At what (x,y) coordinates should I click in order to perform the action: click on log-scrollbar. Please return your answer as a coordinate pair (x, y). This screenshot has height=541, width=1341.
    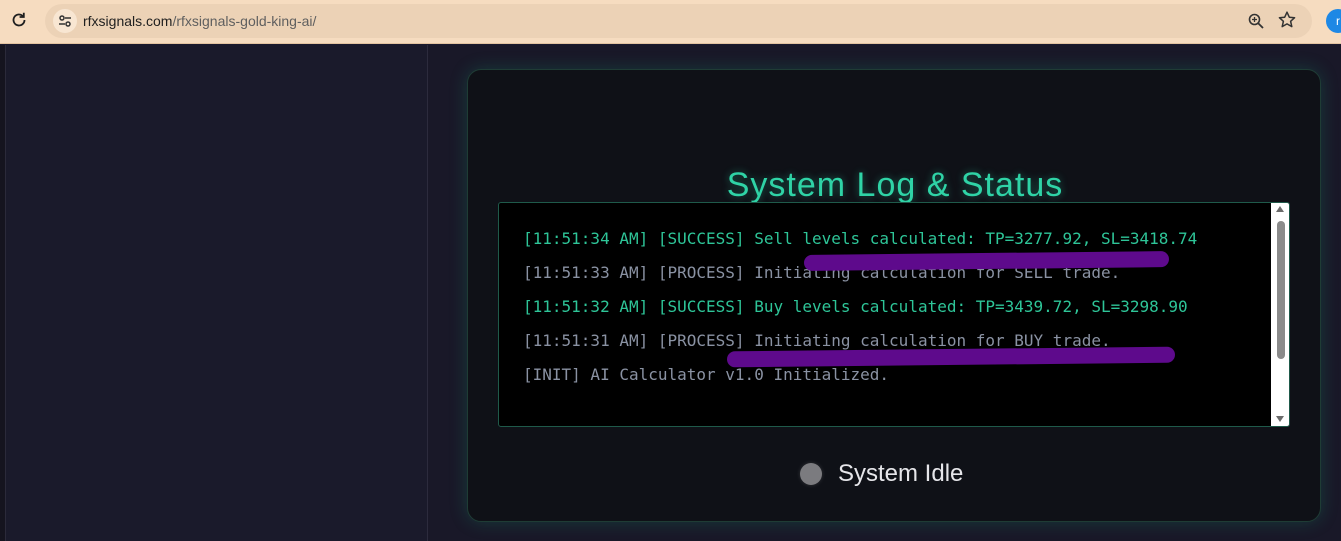
    Looking at the image, I should click on (1280, 314).